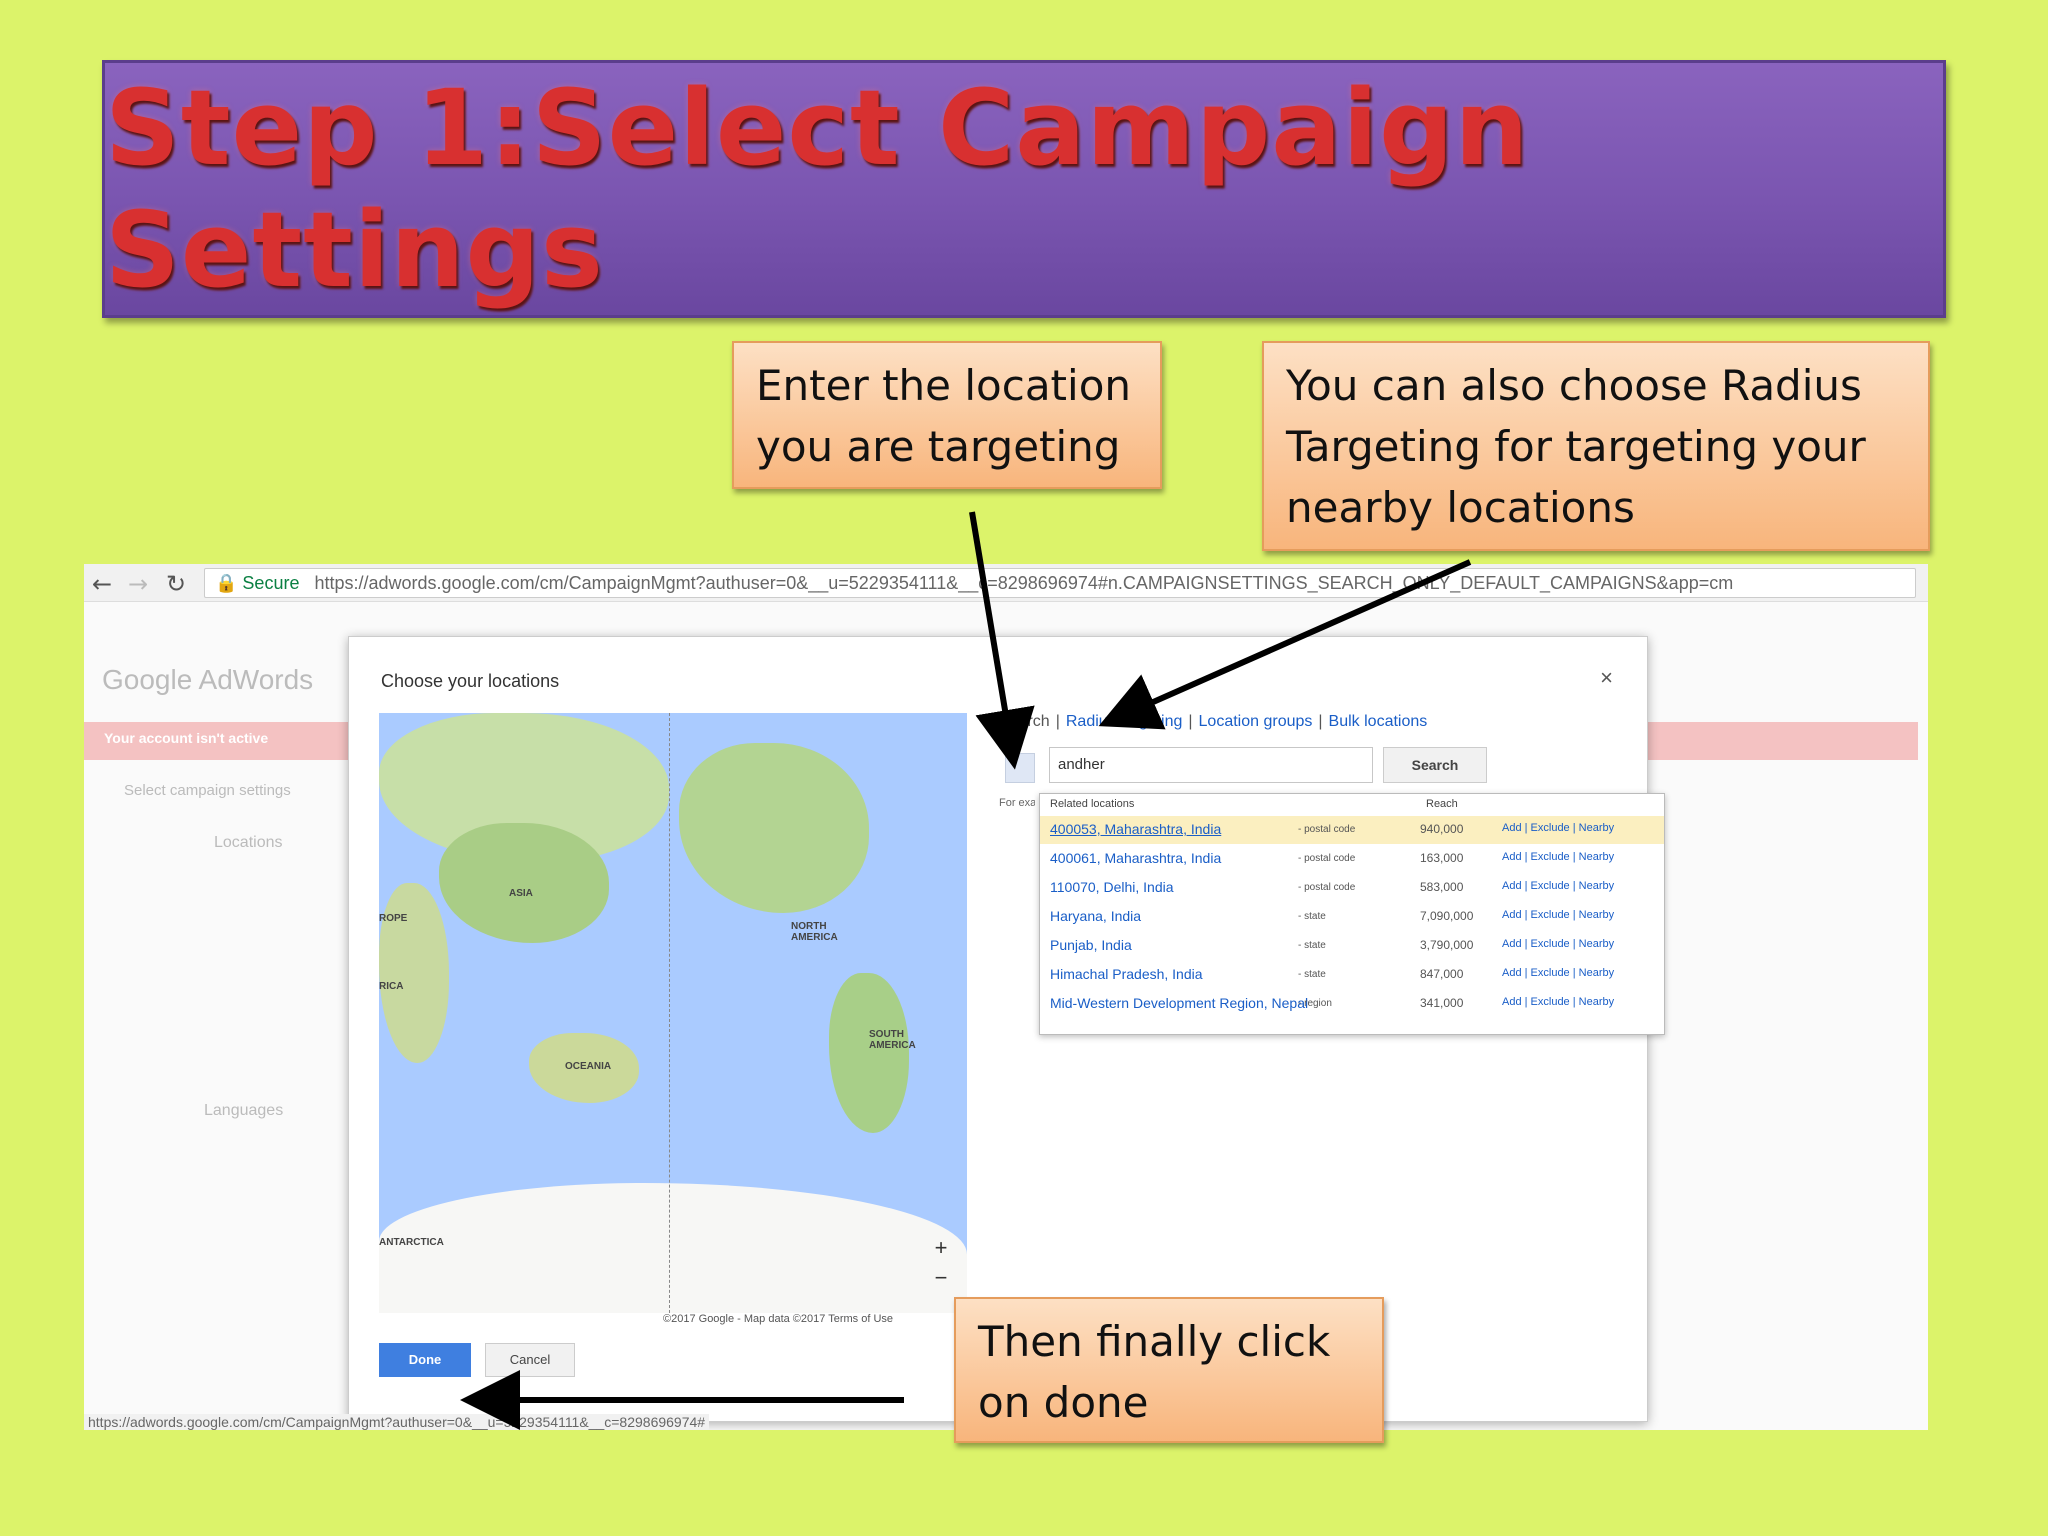 Image resolution: width=2048 pixels, height=1536 pixels. Describe the element at coordinates (271, 583) in the screenshot. I see `secure-label: Secure` at that location.